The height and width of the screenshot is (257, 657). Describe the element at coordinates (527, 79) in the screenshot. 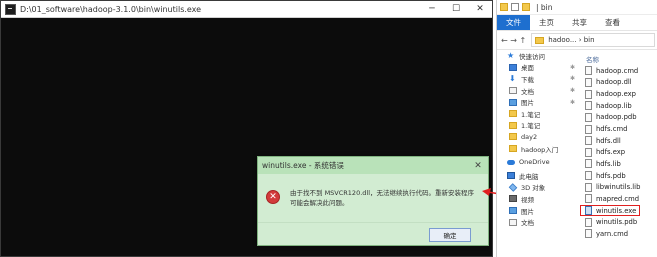

I see `nav-item-label: 下载` at that location.